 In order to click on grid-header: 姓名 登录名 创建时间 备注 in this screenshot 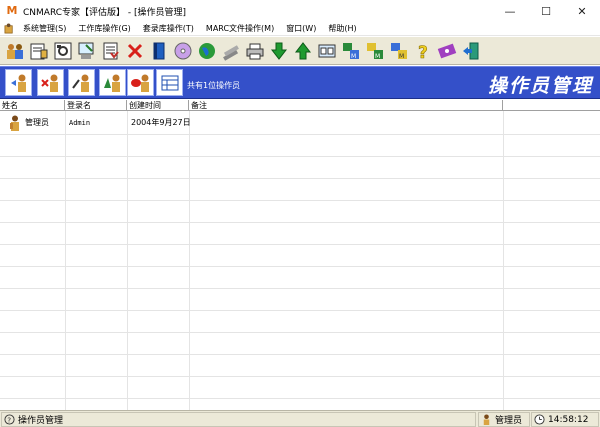, I will do `click(300, 105)`.